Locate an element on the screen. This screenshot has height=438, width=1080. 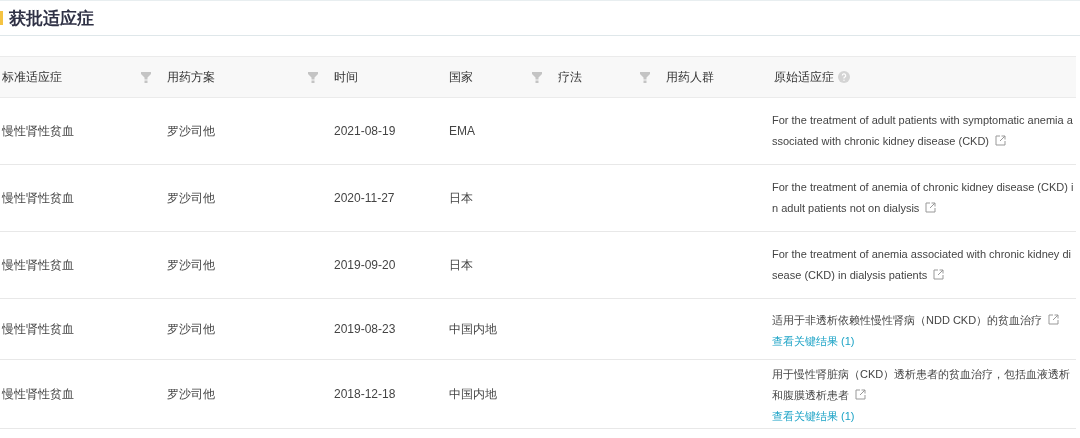
column-header: 国家 is located at coordinates (461, 77).